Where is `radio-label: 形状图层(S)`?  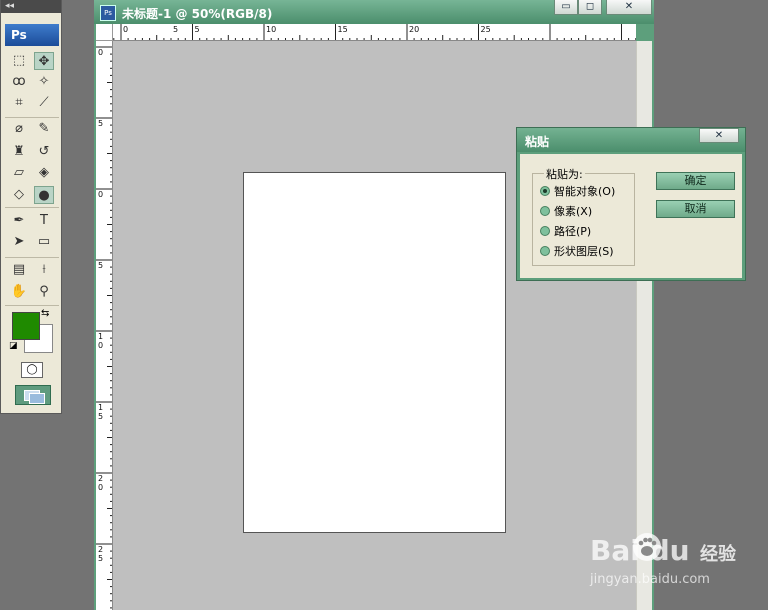 radio-label: 形状图层(S) is located at coordinates (584, 251).